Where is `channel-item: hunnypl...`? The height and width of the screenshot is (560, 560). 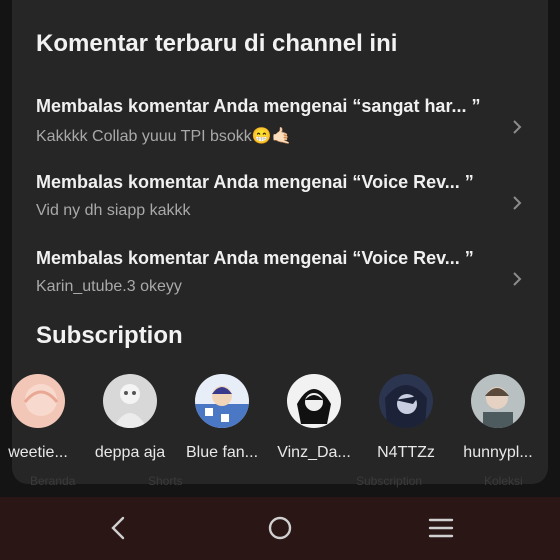
channel-item: hunnypl... is located at coordinates (498, 418).